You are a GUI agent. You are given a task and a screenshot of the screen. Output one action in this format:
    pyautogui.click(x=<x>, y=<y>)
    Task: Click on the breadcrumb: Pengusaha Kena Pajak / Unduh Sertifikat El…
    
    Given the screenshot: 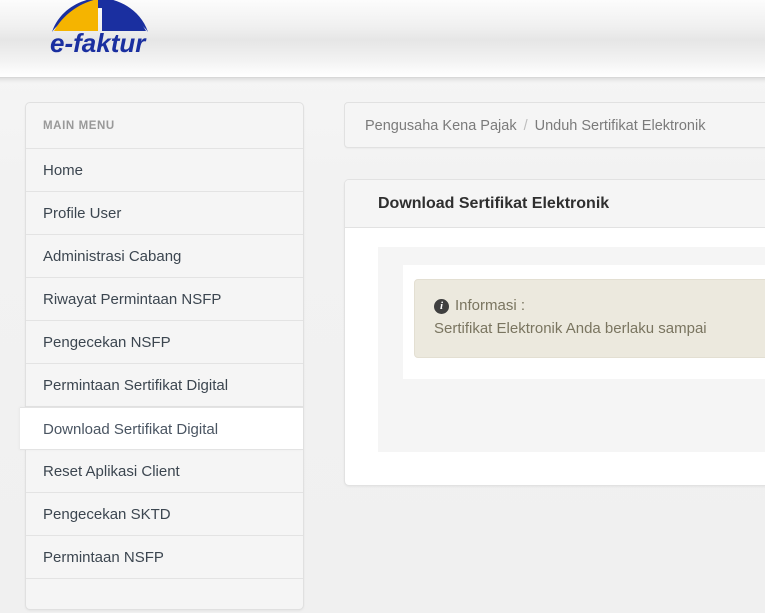 What is the action you would take?
    pyautogui.click(x=554, y=125)
    